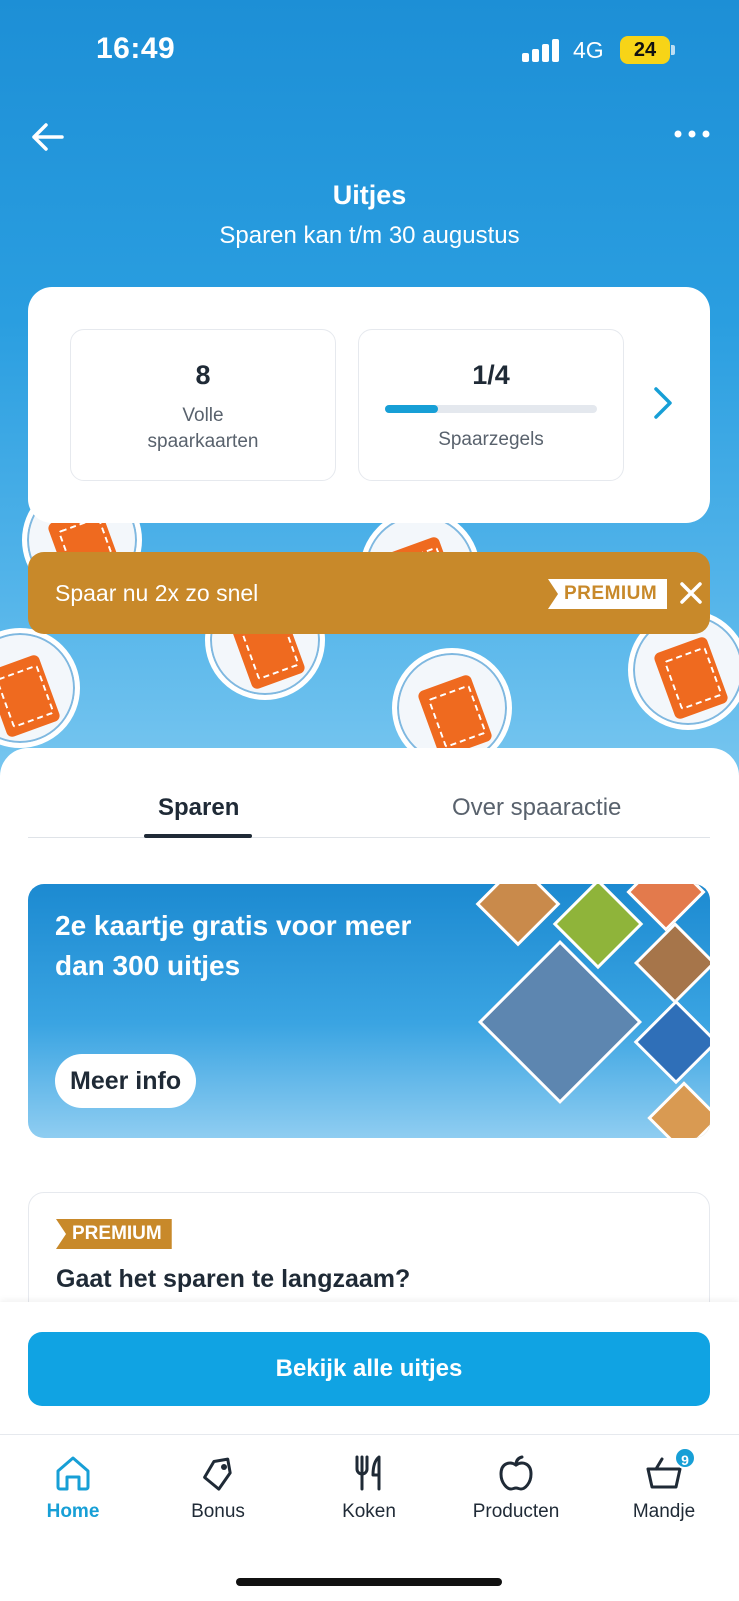  Describe the element at coordinates (203, 428) in the screenshot. I see `full-cards-label: Volle spaarkaarten` at that location.